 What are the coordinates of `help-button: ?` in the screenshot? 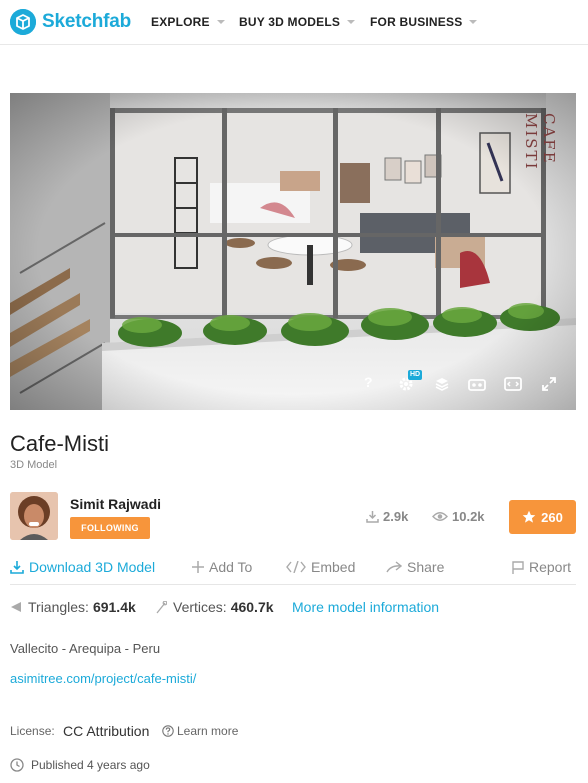 It's located at (371, 383).